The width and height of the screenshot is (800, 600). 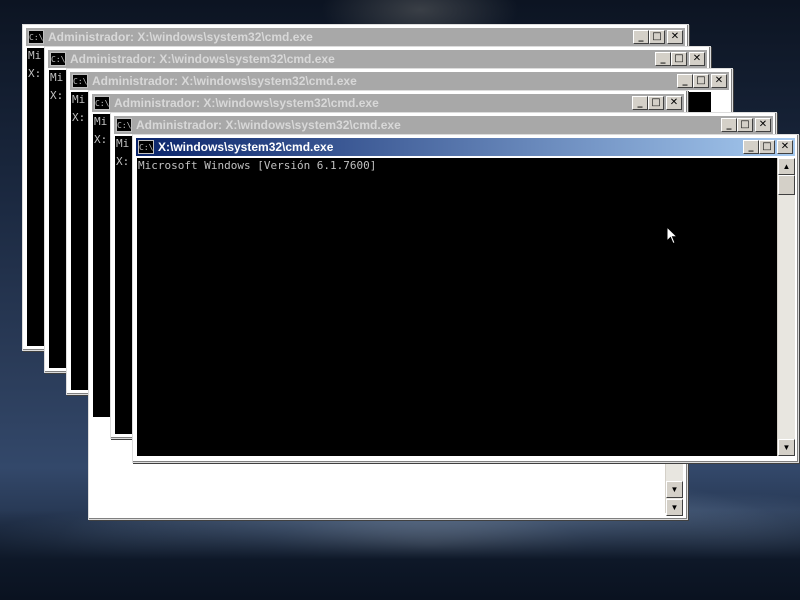 What do you see at coordinates (257, 165) in the screenshot?
I see `console-line: Microsoft Windows [Versión 6.1.7600]` at bounding box center [257, 165].